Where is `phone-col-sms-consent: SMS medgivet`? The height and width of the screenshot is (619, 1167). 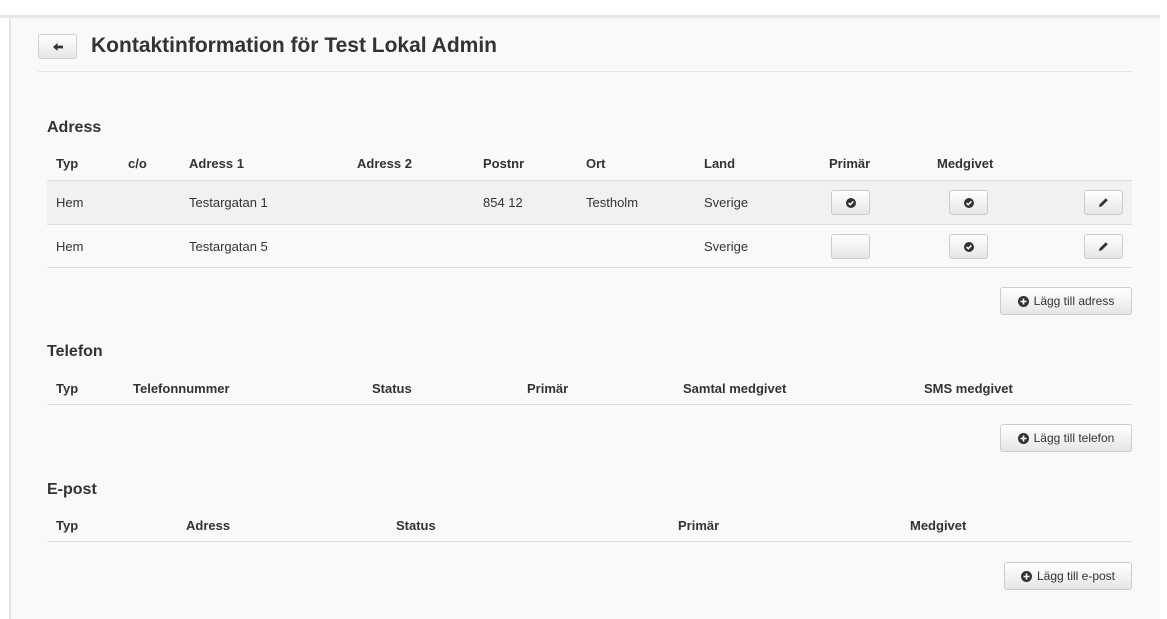 phone-col-sms-consent: SMS medgivet is located at coordinates (968, 388).